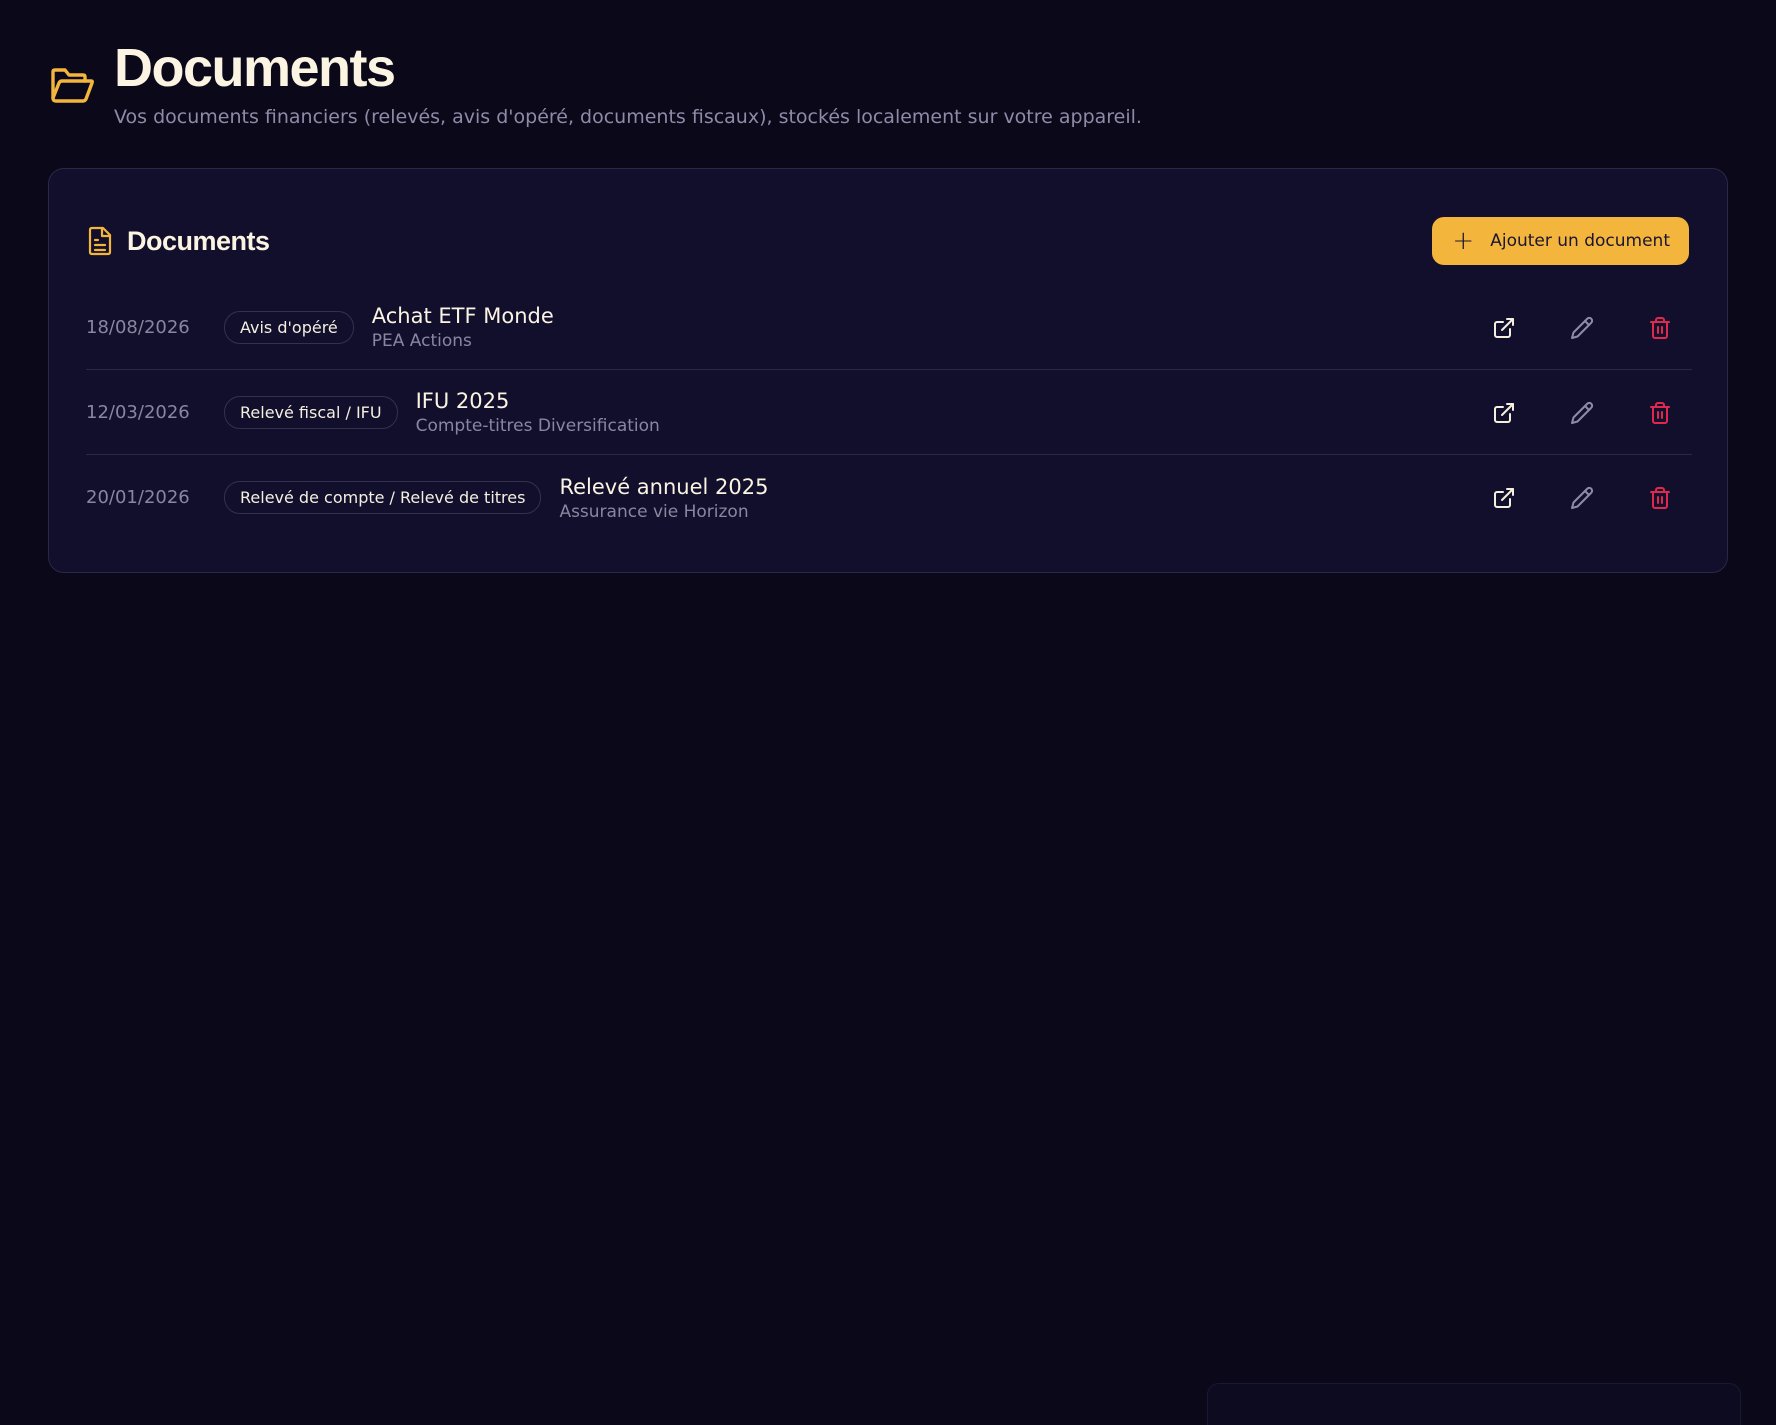  I want to click on document-date: 18/08/2026, so click(138, 327).